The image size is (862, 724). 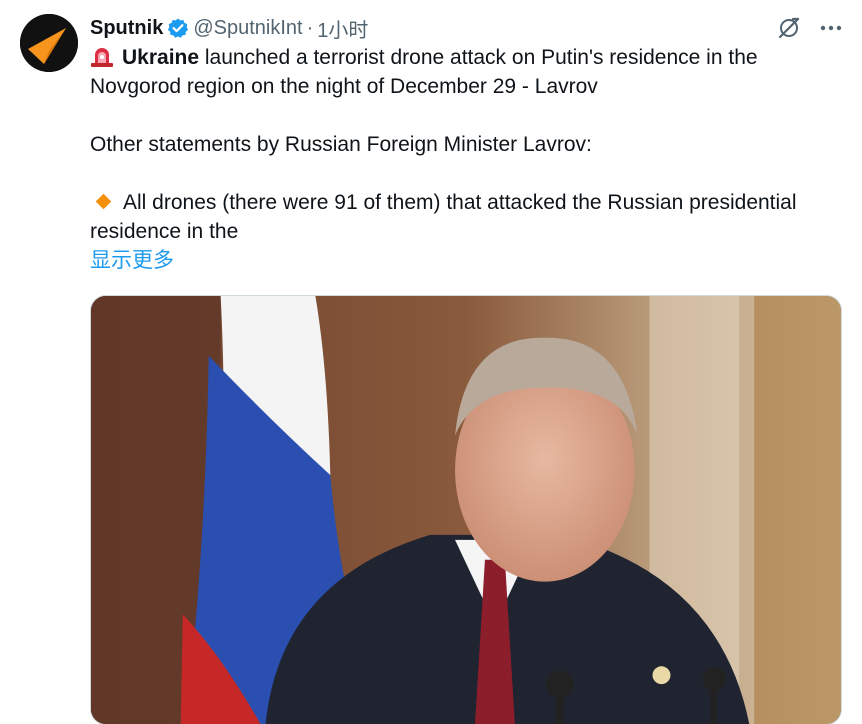 I want to click on tweet-time: 1小时, so click(x=342, y=28).